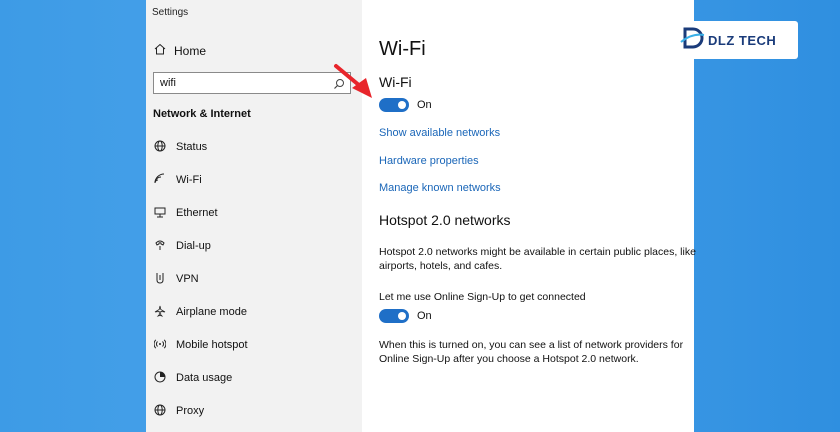 This screenshot has height=432, width=840. What do you see at coordinates (445, 220) in the screenshot?
I see `hotspot-heading: Hotspot 2.0 networks` at bounding box center [445, 220].